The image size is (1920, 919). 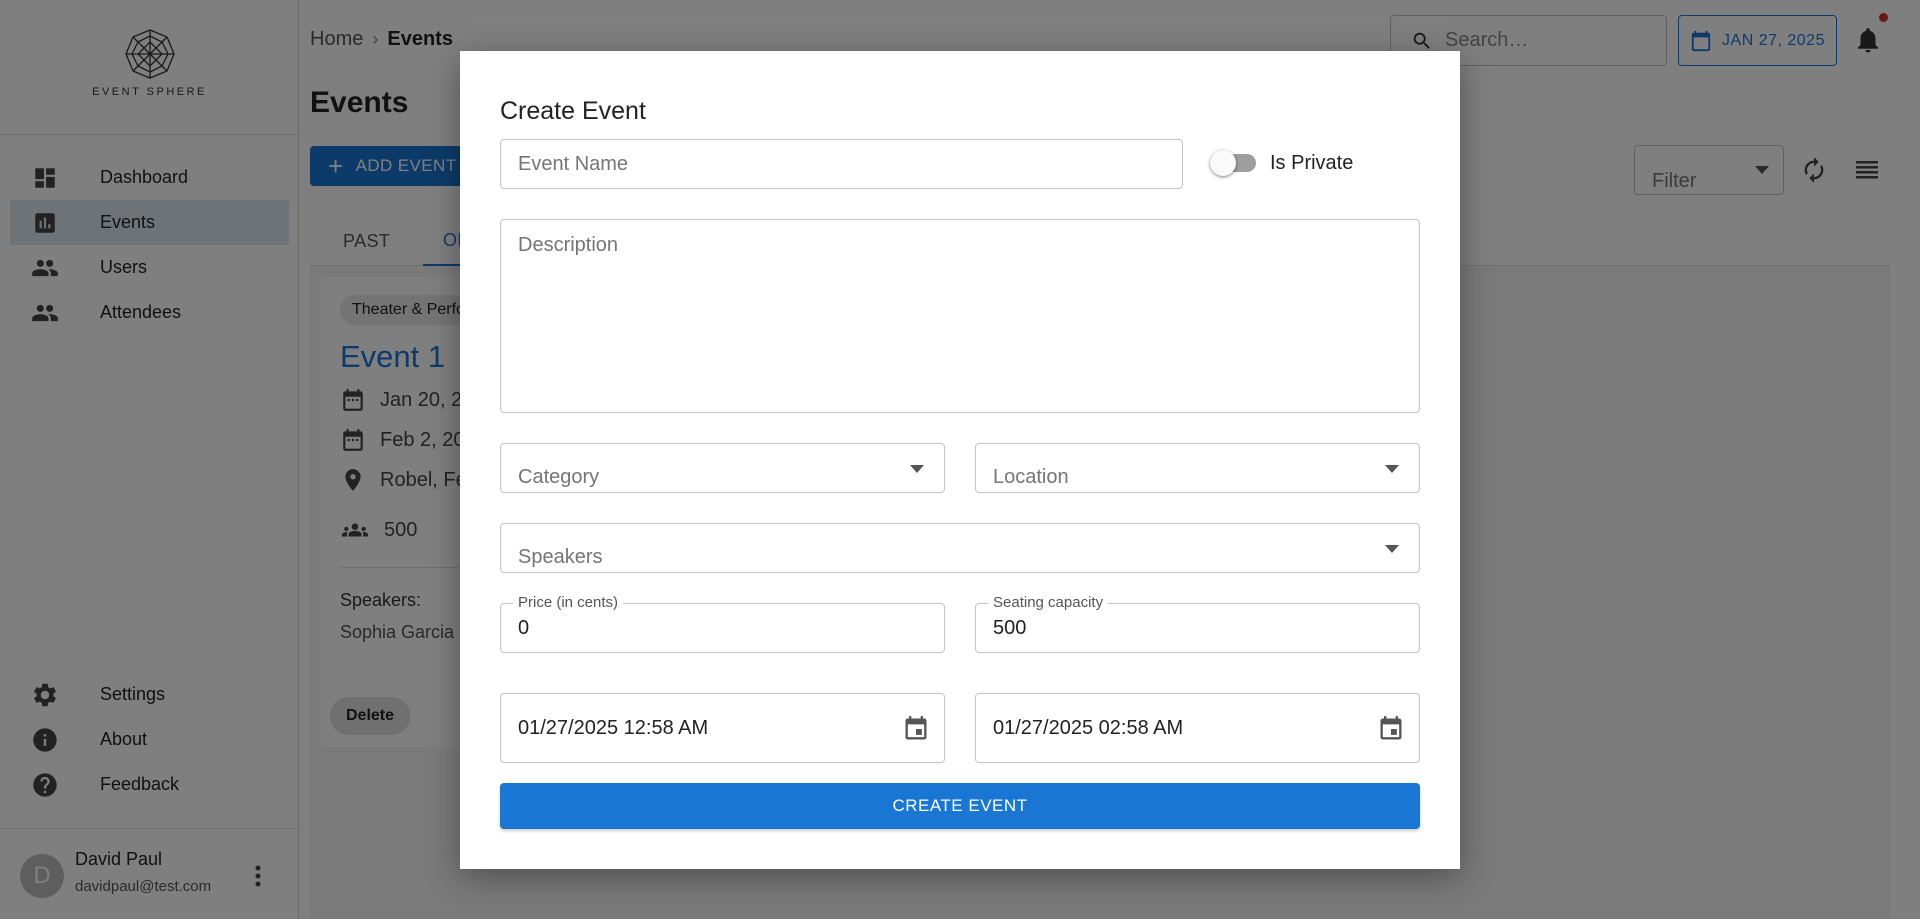 What do you see at coordinates (722, 728) in the screenshot?
I see `start-datetime-field: 01/27/2025 12:58 AM` at bounding box center [722, 728].